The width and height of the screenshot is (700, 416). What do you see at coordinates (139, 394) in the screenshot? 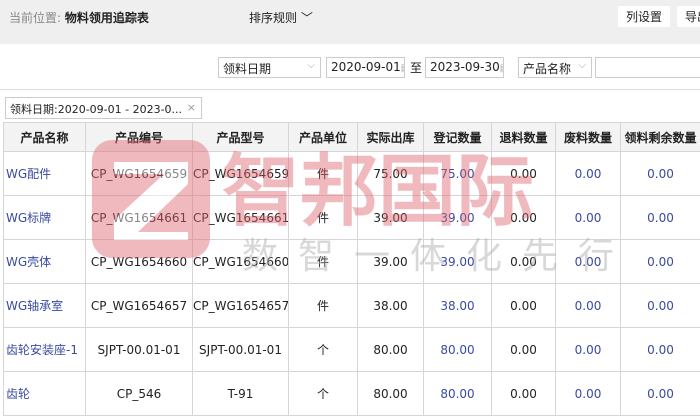
I see `cell-1: CP_546` at bounding box center [139, 394].